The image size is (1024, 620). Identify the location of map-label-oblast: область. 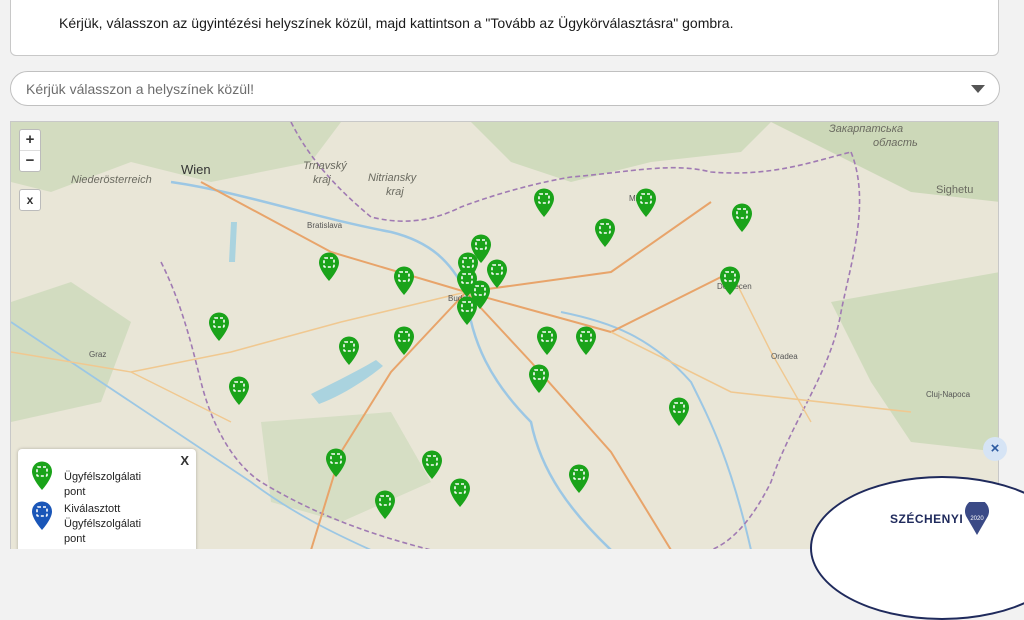
(895, 143).